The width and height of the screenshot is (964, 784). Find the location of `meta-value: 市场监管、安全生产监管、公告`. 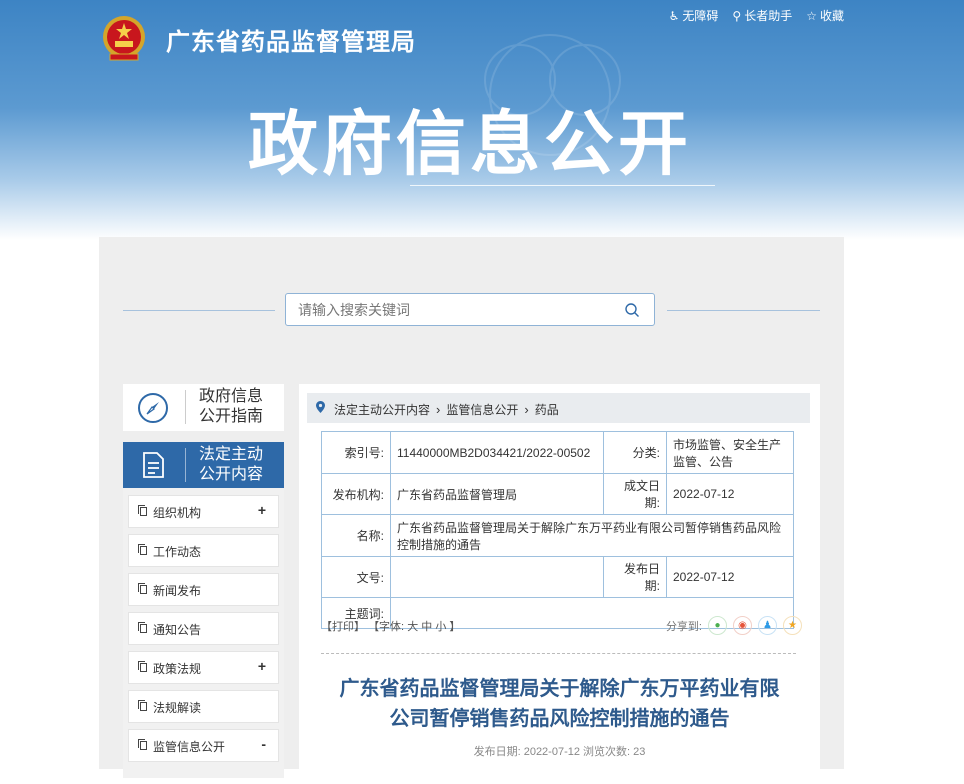

meta-value: 市场监管、安全生产监管、公告 is located at coordinates (730, 452).